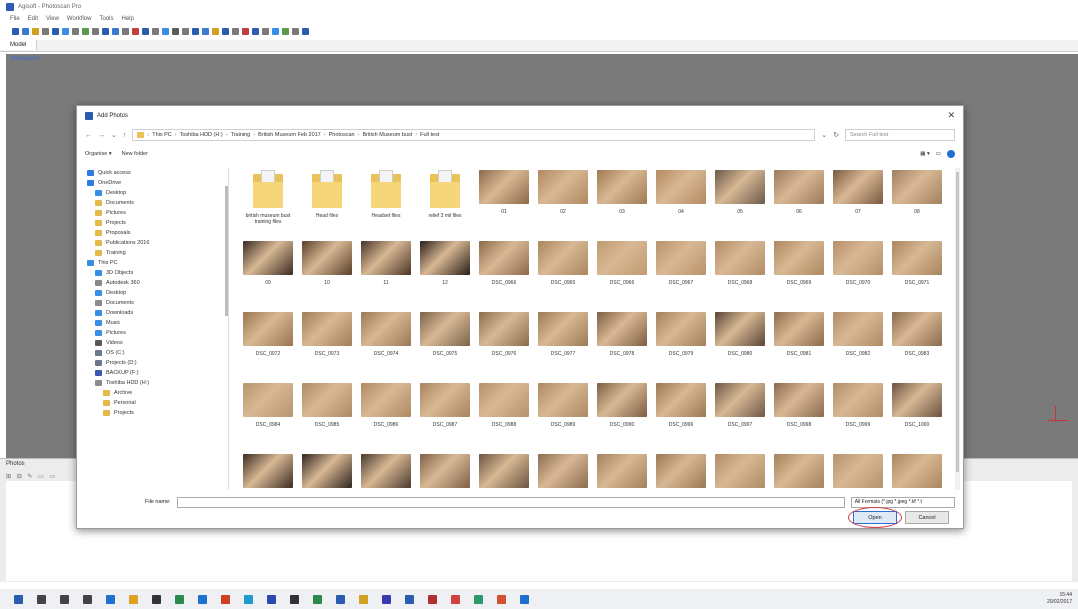 This screenshot has width=1078, height=609. Describe the element at coordinates (504, 274) in the screenshot. I see `photo-item: DSC_0966` at that location.